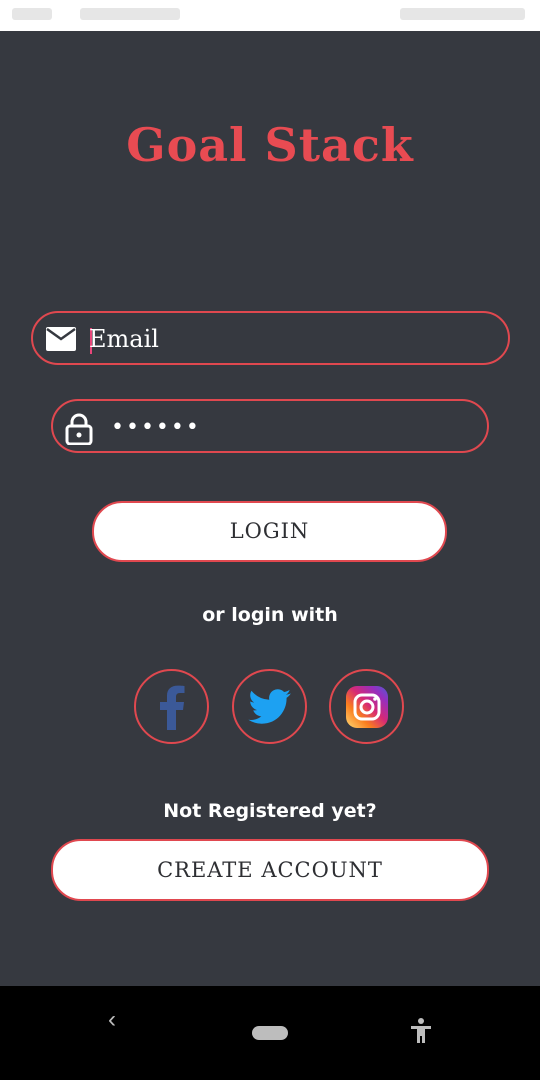 This screenshot has width=540, height=1080. Describe the element at coordinates (421, 1033) in the screenshot. I see `accessibility-icon` at that location.